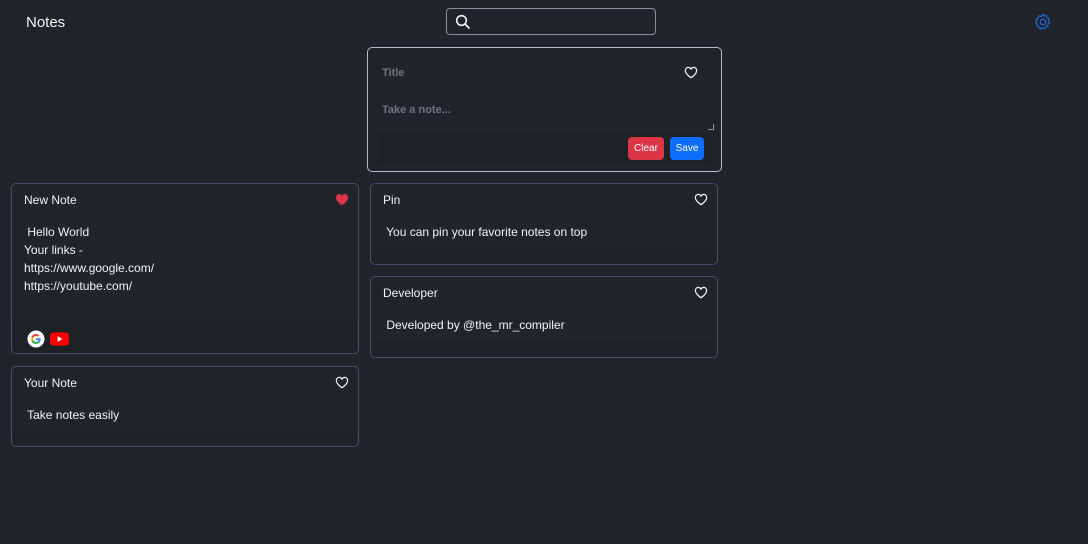 The image size is (1088, 544). I want to click on note-card: Developer Developed by @the_mr_compiler, so click(544, 317).